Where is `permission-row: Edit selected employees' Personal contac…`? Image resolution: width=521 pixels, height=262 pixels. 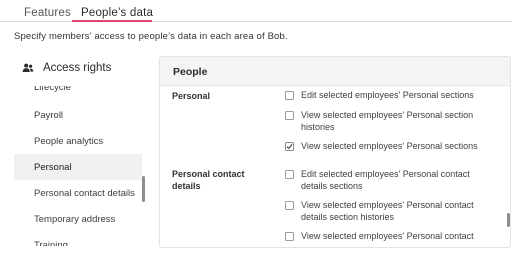
permission-row: Edit selected employees' Personal contac… is located at coordinates (387, 180).